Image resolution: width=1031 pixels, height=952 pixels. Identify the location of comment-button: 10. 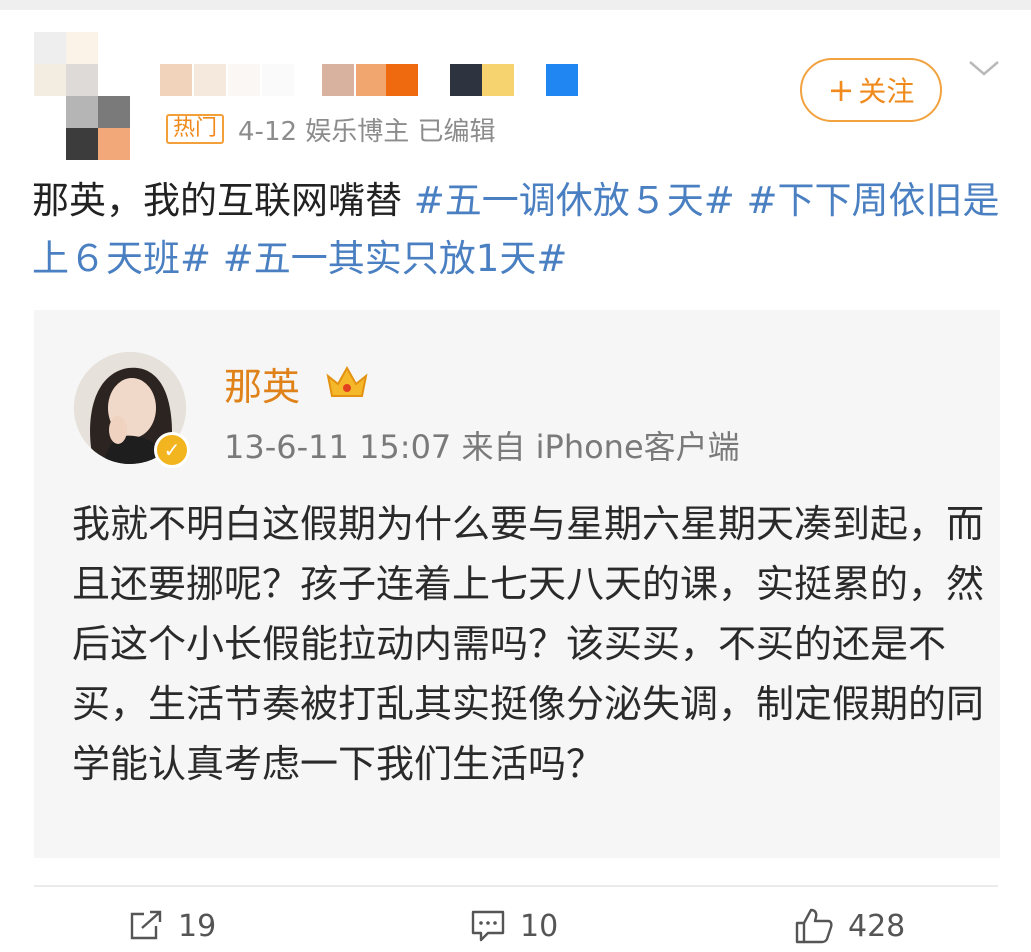
(514, 926).